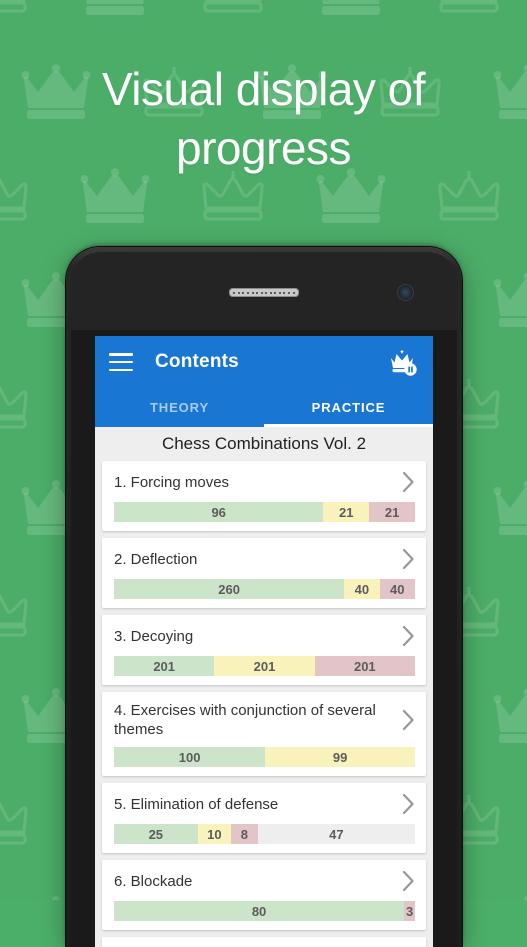 The width and height of the screenshot is (527, 947). Describe the element at coordinates (397, 589) in the screenshot. I see `progress-segment-failed: 40` at that location.